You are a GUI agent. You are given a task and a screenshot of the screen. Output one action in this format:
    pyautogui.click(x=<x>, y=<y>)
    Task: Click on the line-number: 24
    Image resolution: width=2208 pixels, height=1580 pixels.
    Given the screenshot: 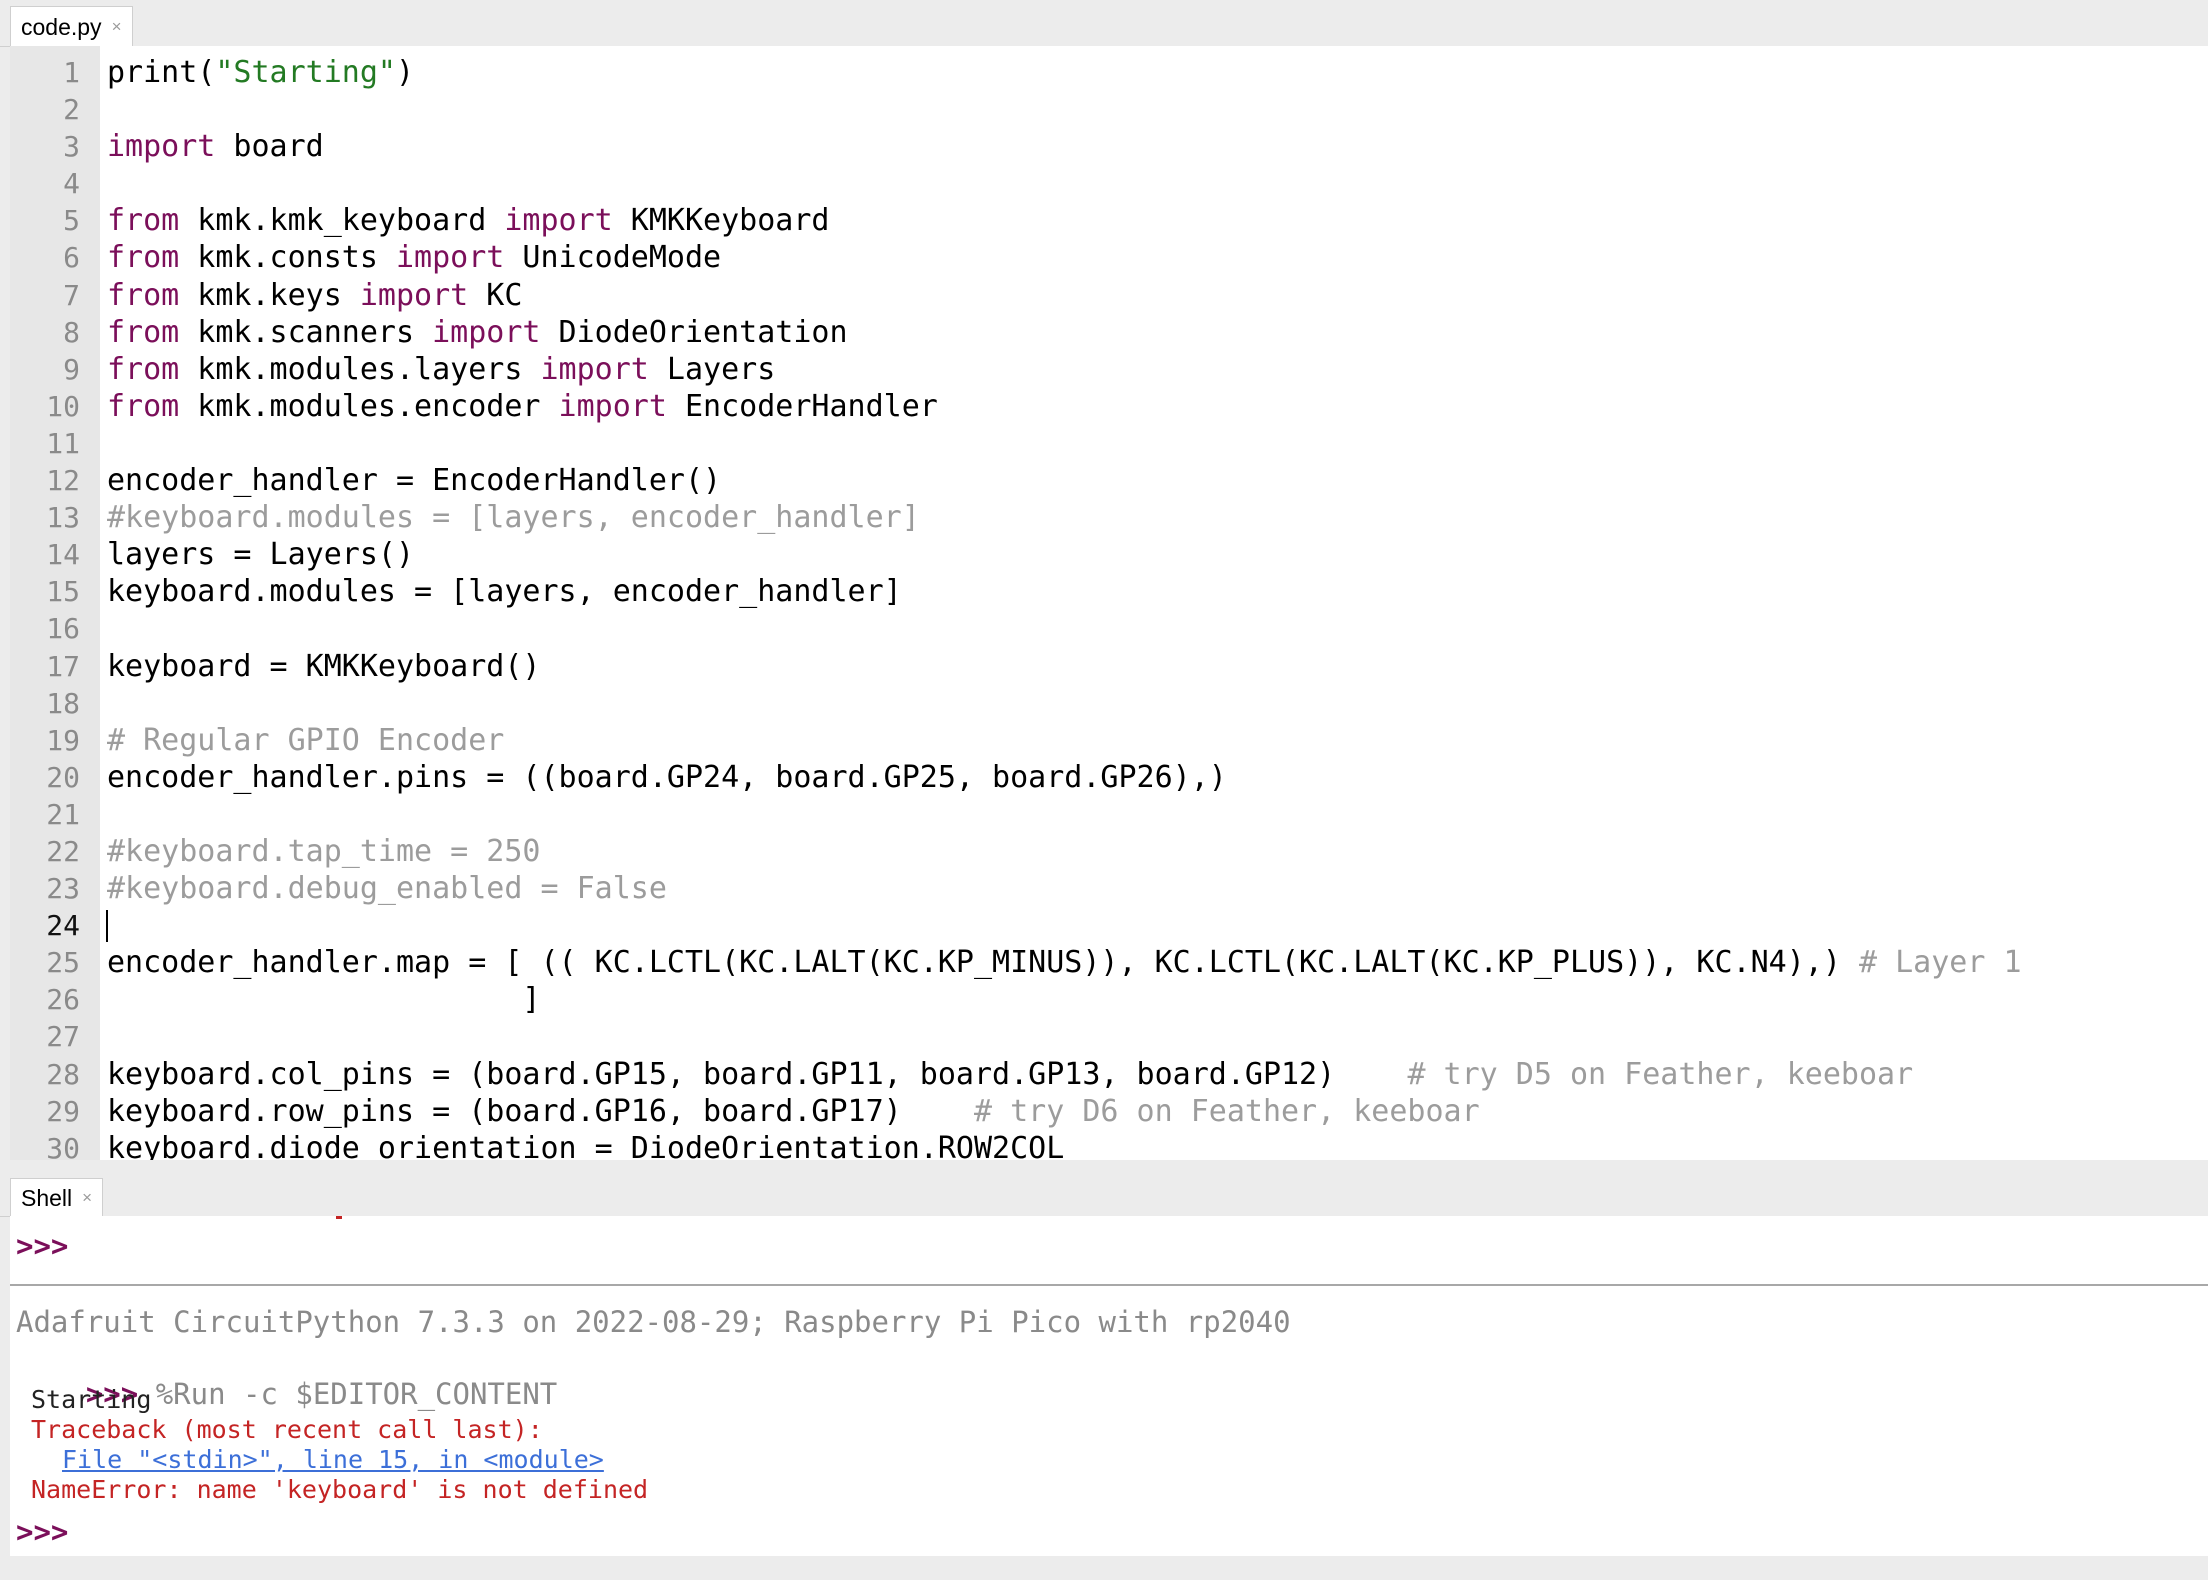 What is the action you would take?
    pyautogui.click(x=63, y=926)
    